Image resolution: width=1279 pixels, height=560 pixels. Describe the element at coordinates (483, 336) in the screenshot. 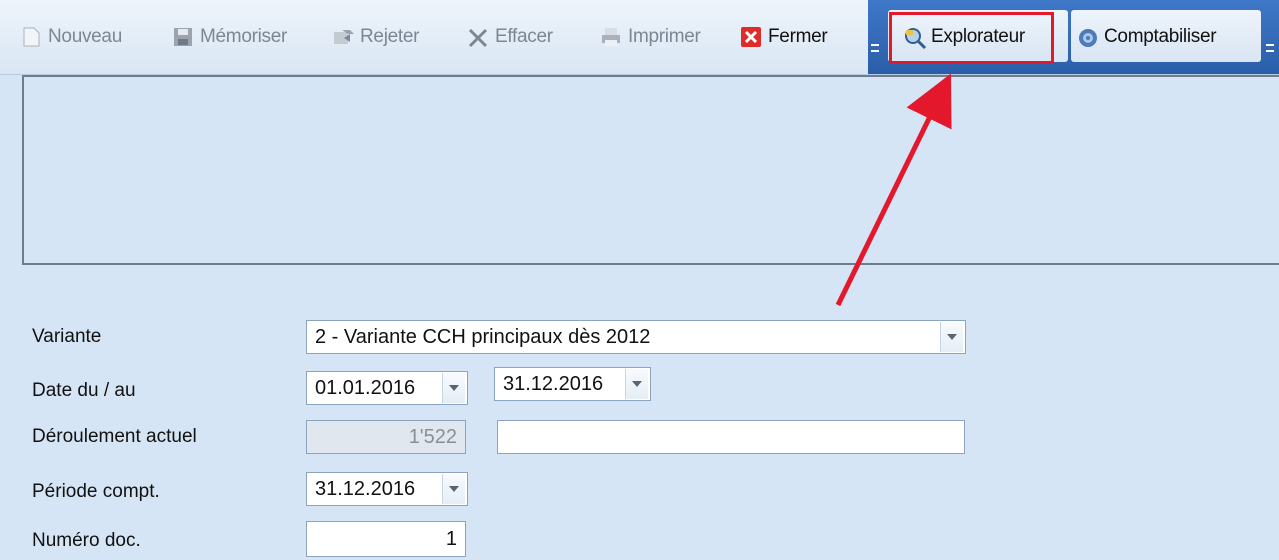

I see `variant-select-value: 2 - Variante CCH principaux dès 2012` at that location.